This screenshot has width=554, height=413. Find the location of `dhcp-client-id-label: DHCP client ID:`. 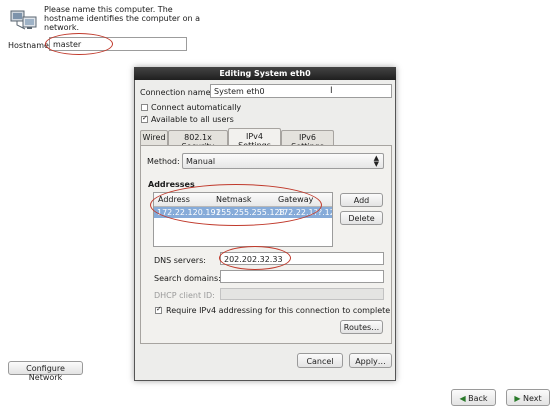

dhcp-client-id-label: DHCP client ID: is located at coordinates (184, 295).